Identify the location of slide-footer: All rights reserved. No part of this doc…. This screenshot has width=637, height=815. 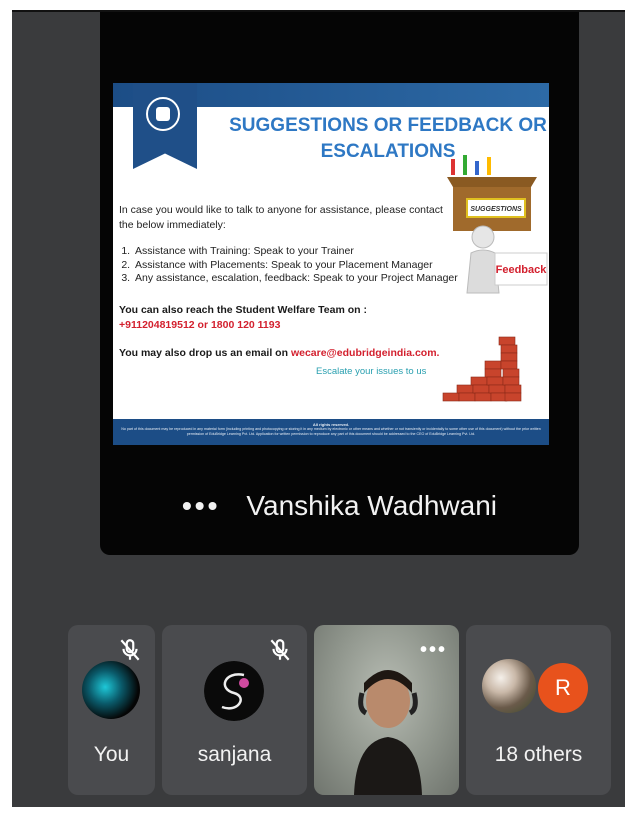
(331, 432).